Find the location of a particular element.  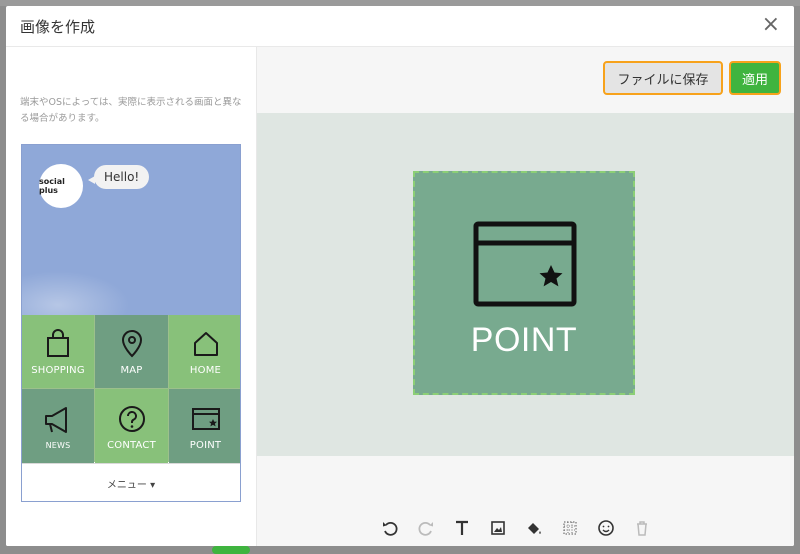

cloud-decoration is located at coordinates (82, 290).